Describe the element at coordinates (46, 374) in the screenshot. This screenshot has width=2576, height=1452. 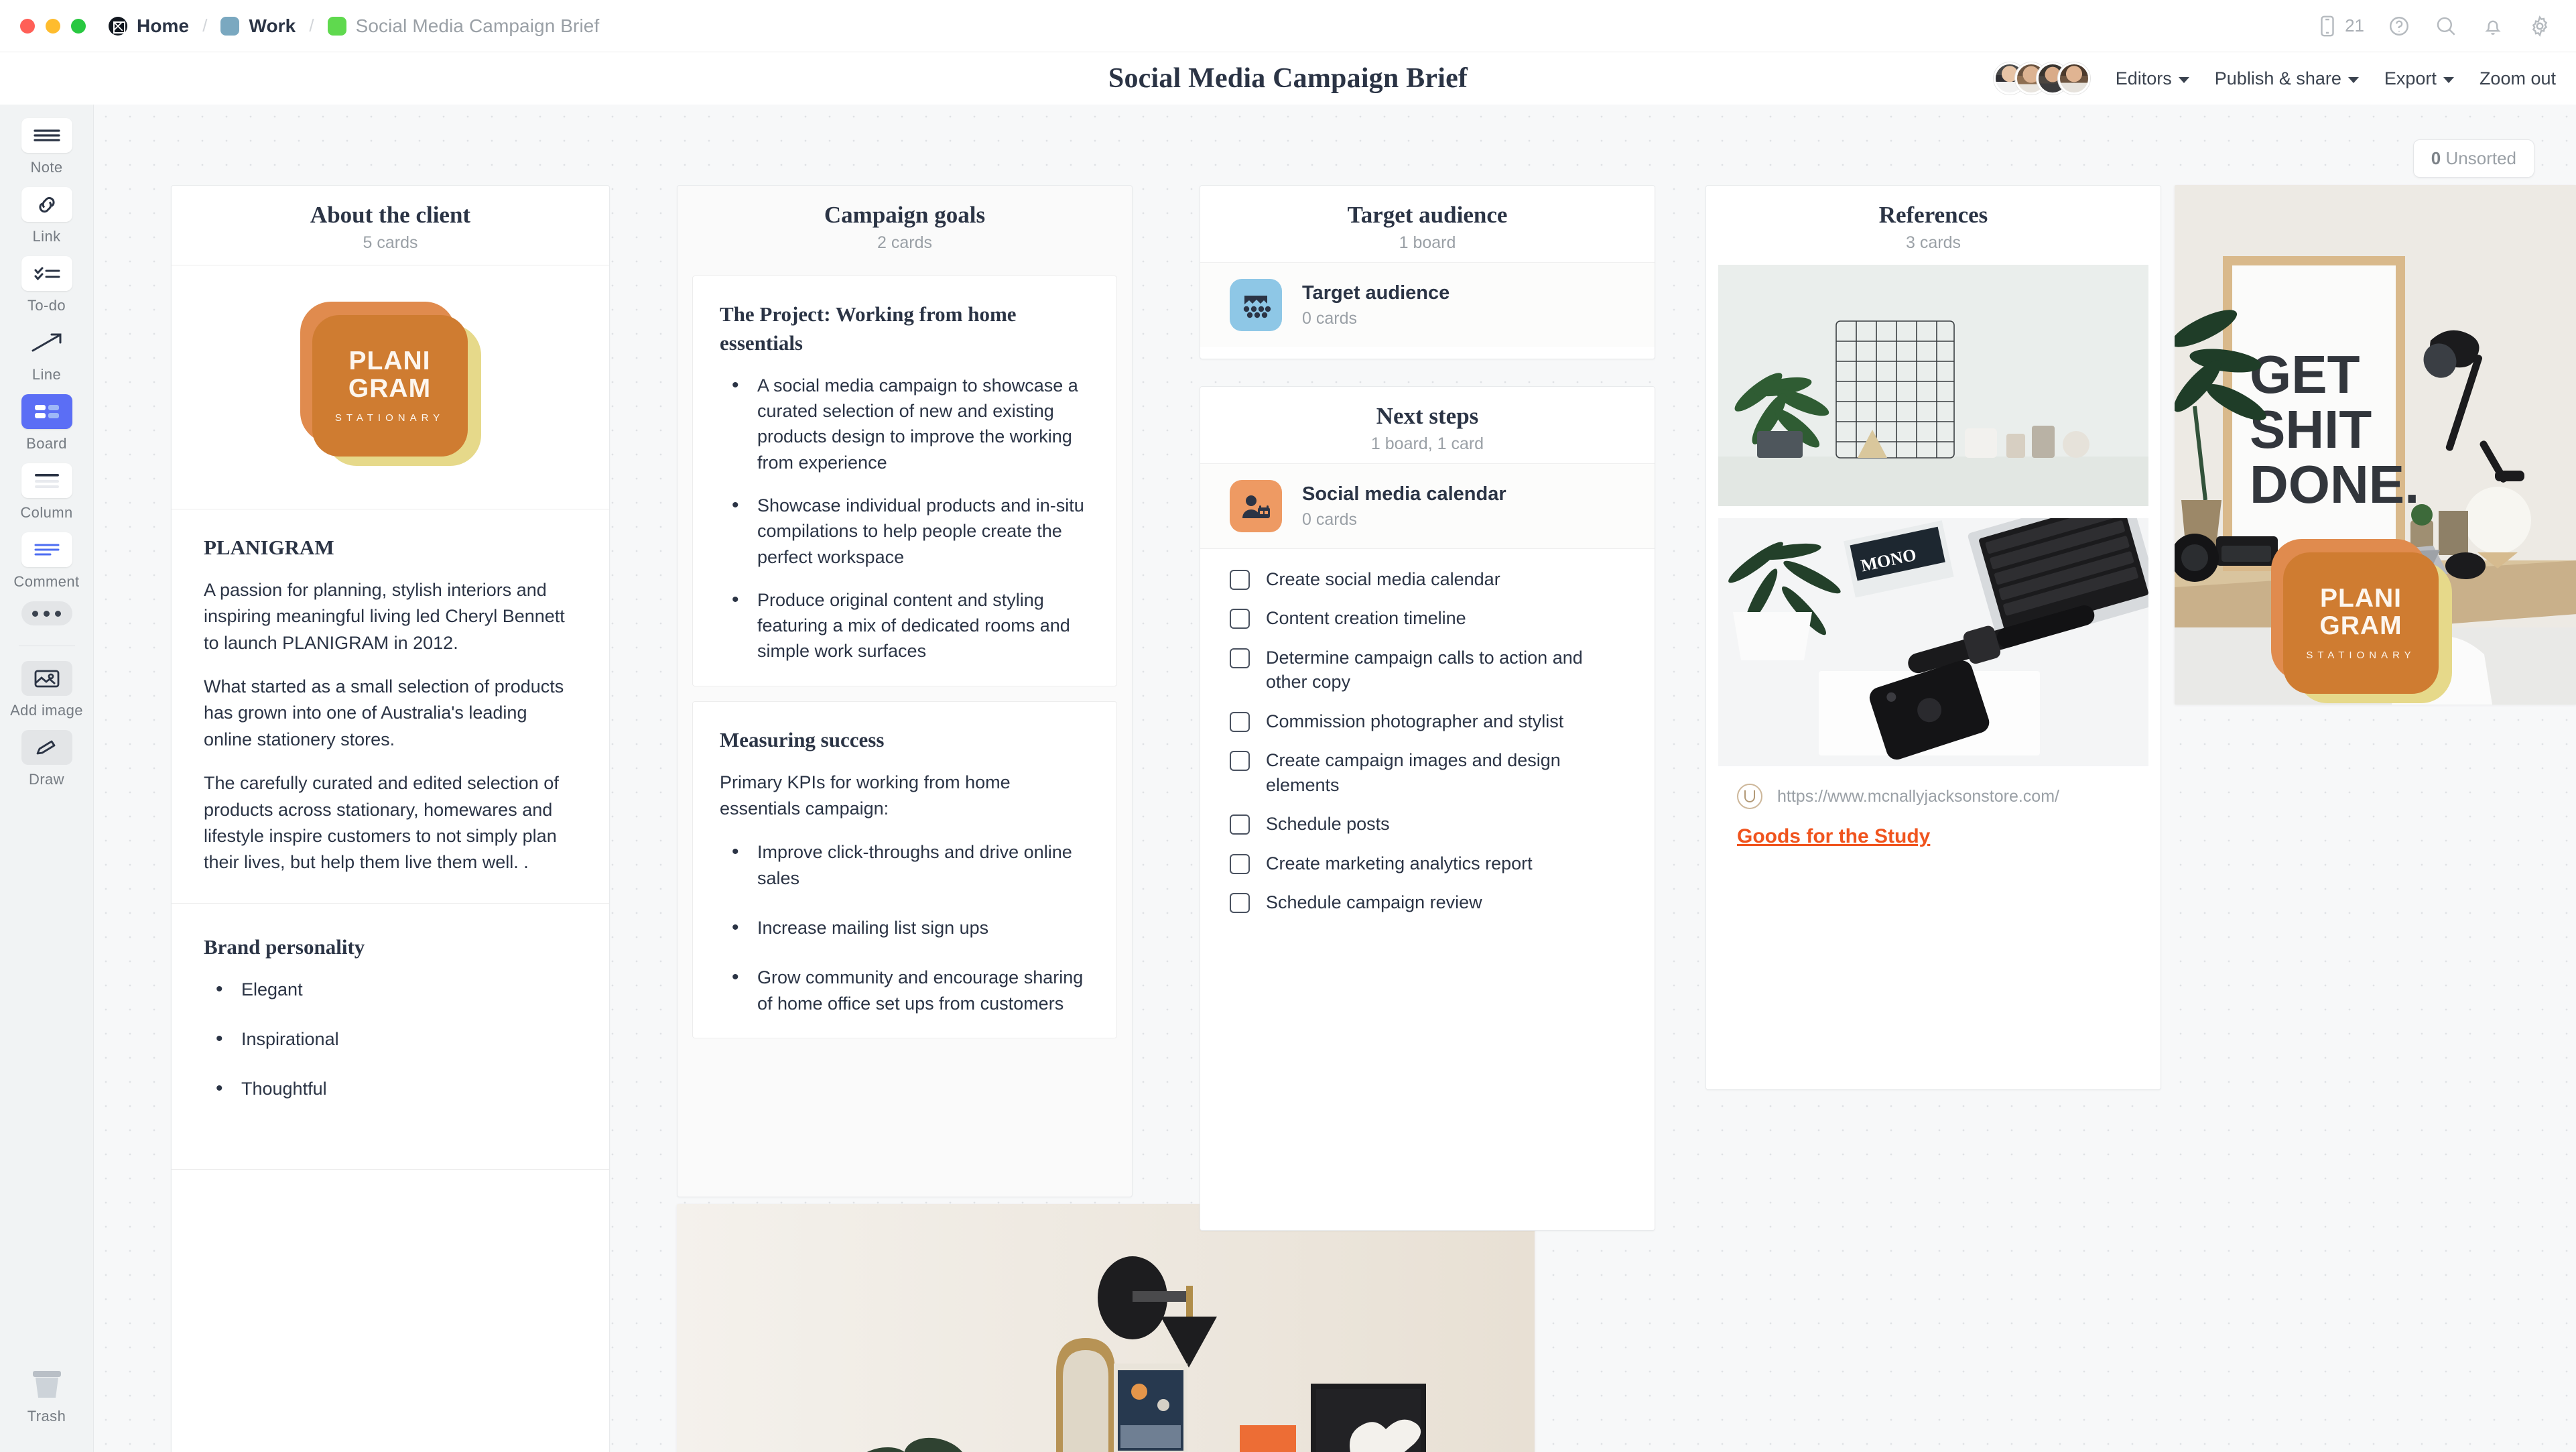
I see `tool-line-label: Line` at that location.